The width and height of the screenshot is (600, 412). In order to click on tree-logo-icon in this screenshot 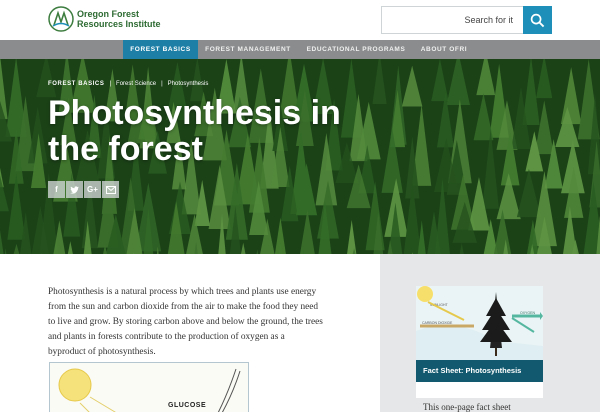, I will do `click(61, 19)`.